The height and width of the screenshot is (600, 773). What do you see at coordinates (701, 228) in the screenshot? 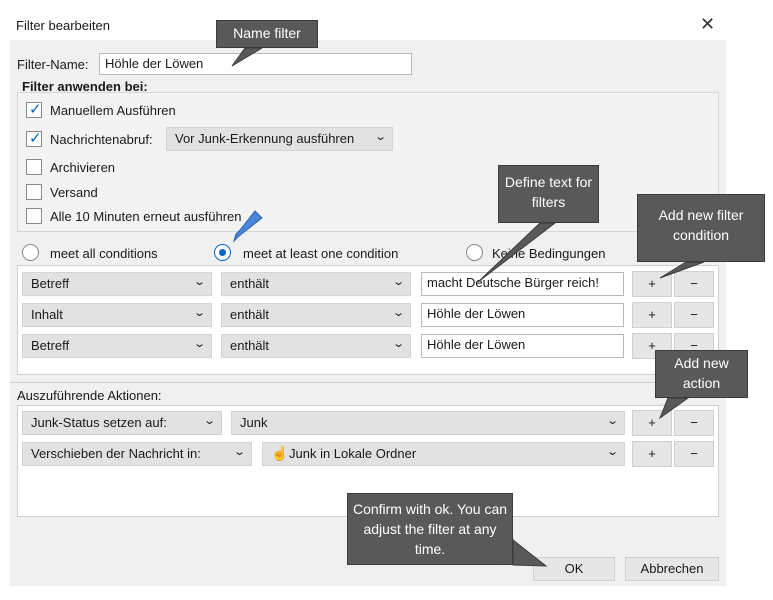
I see `add-condition-callout: Add new filter condition` at bounding box center [701, 228].